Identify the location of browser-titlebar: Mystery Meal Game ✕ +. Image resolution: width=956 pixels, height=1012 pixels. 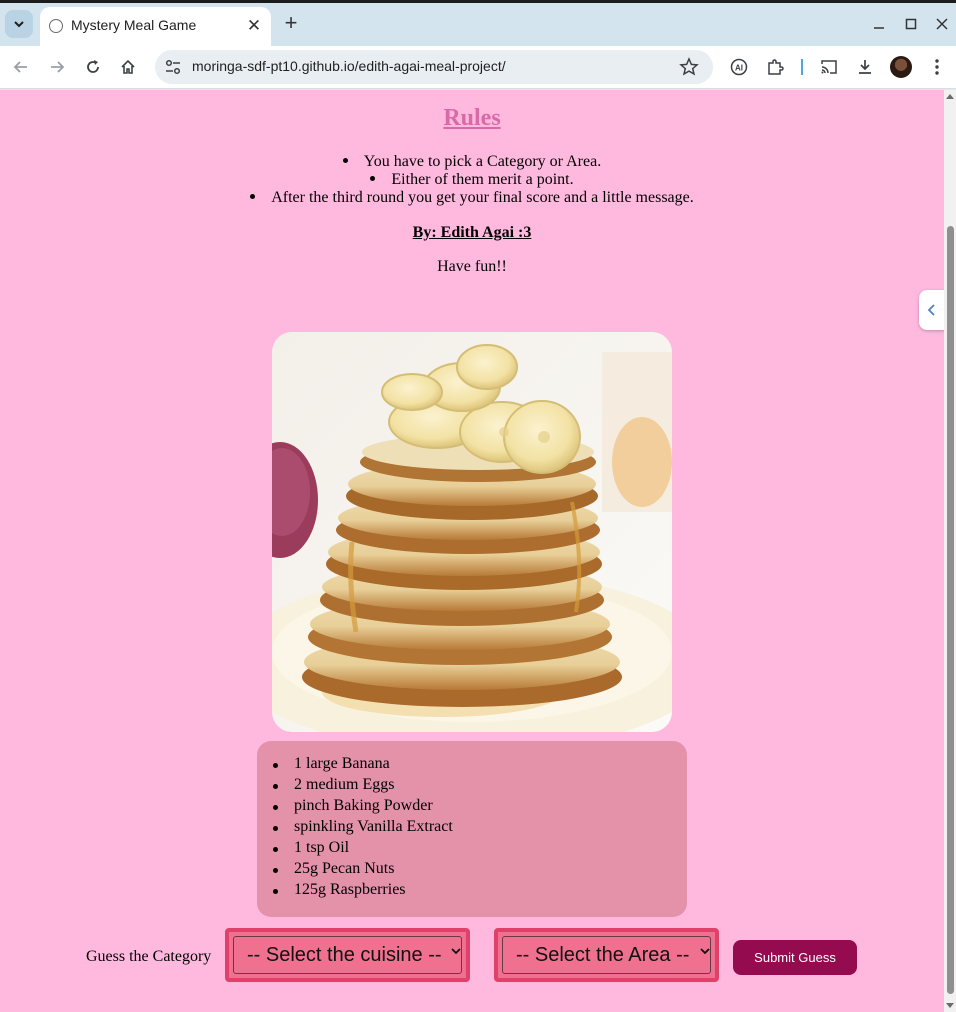
(478, 23).